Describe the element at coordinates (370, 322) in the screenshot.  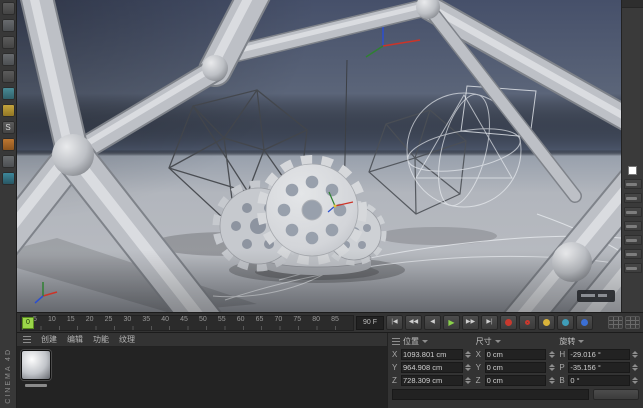
I see `end-frame-field: 90 F` at that location.